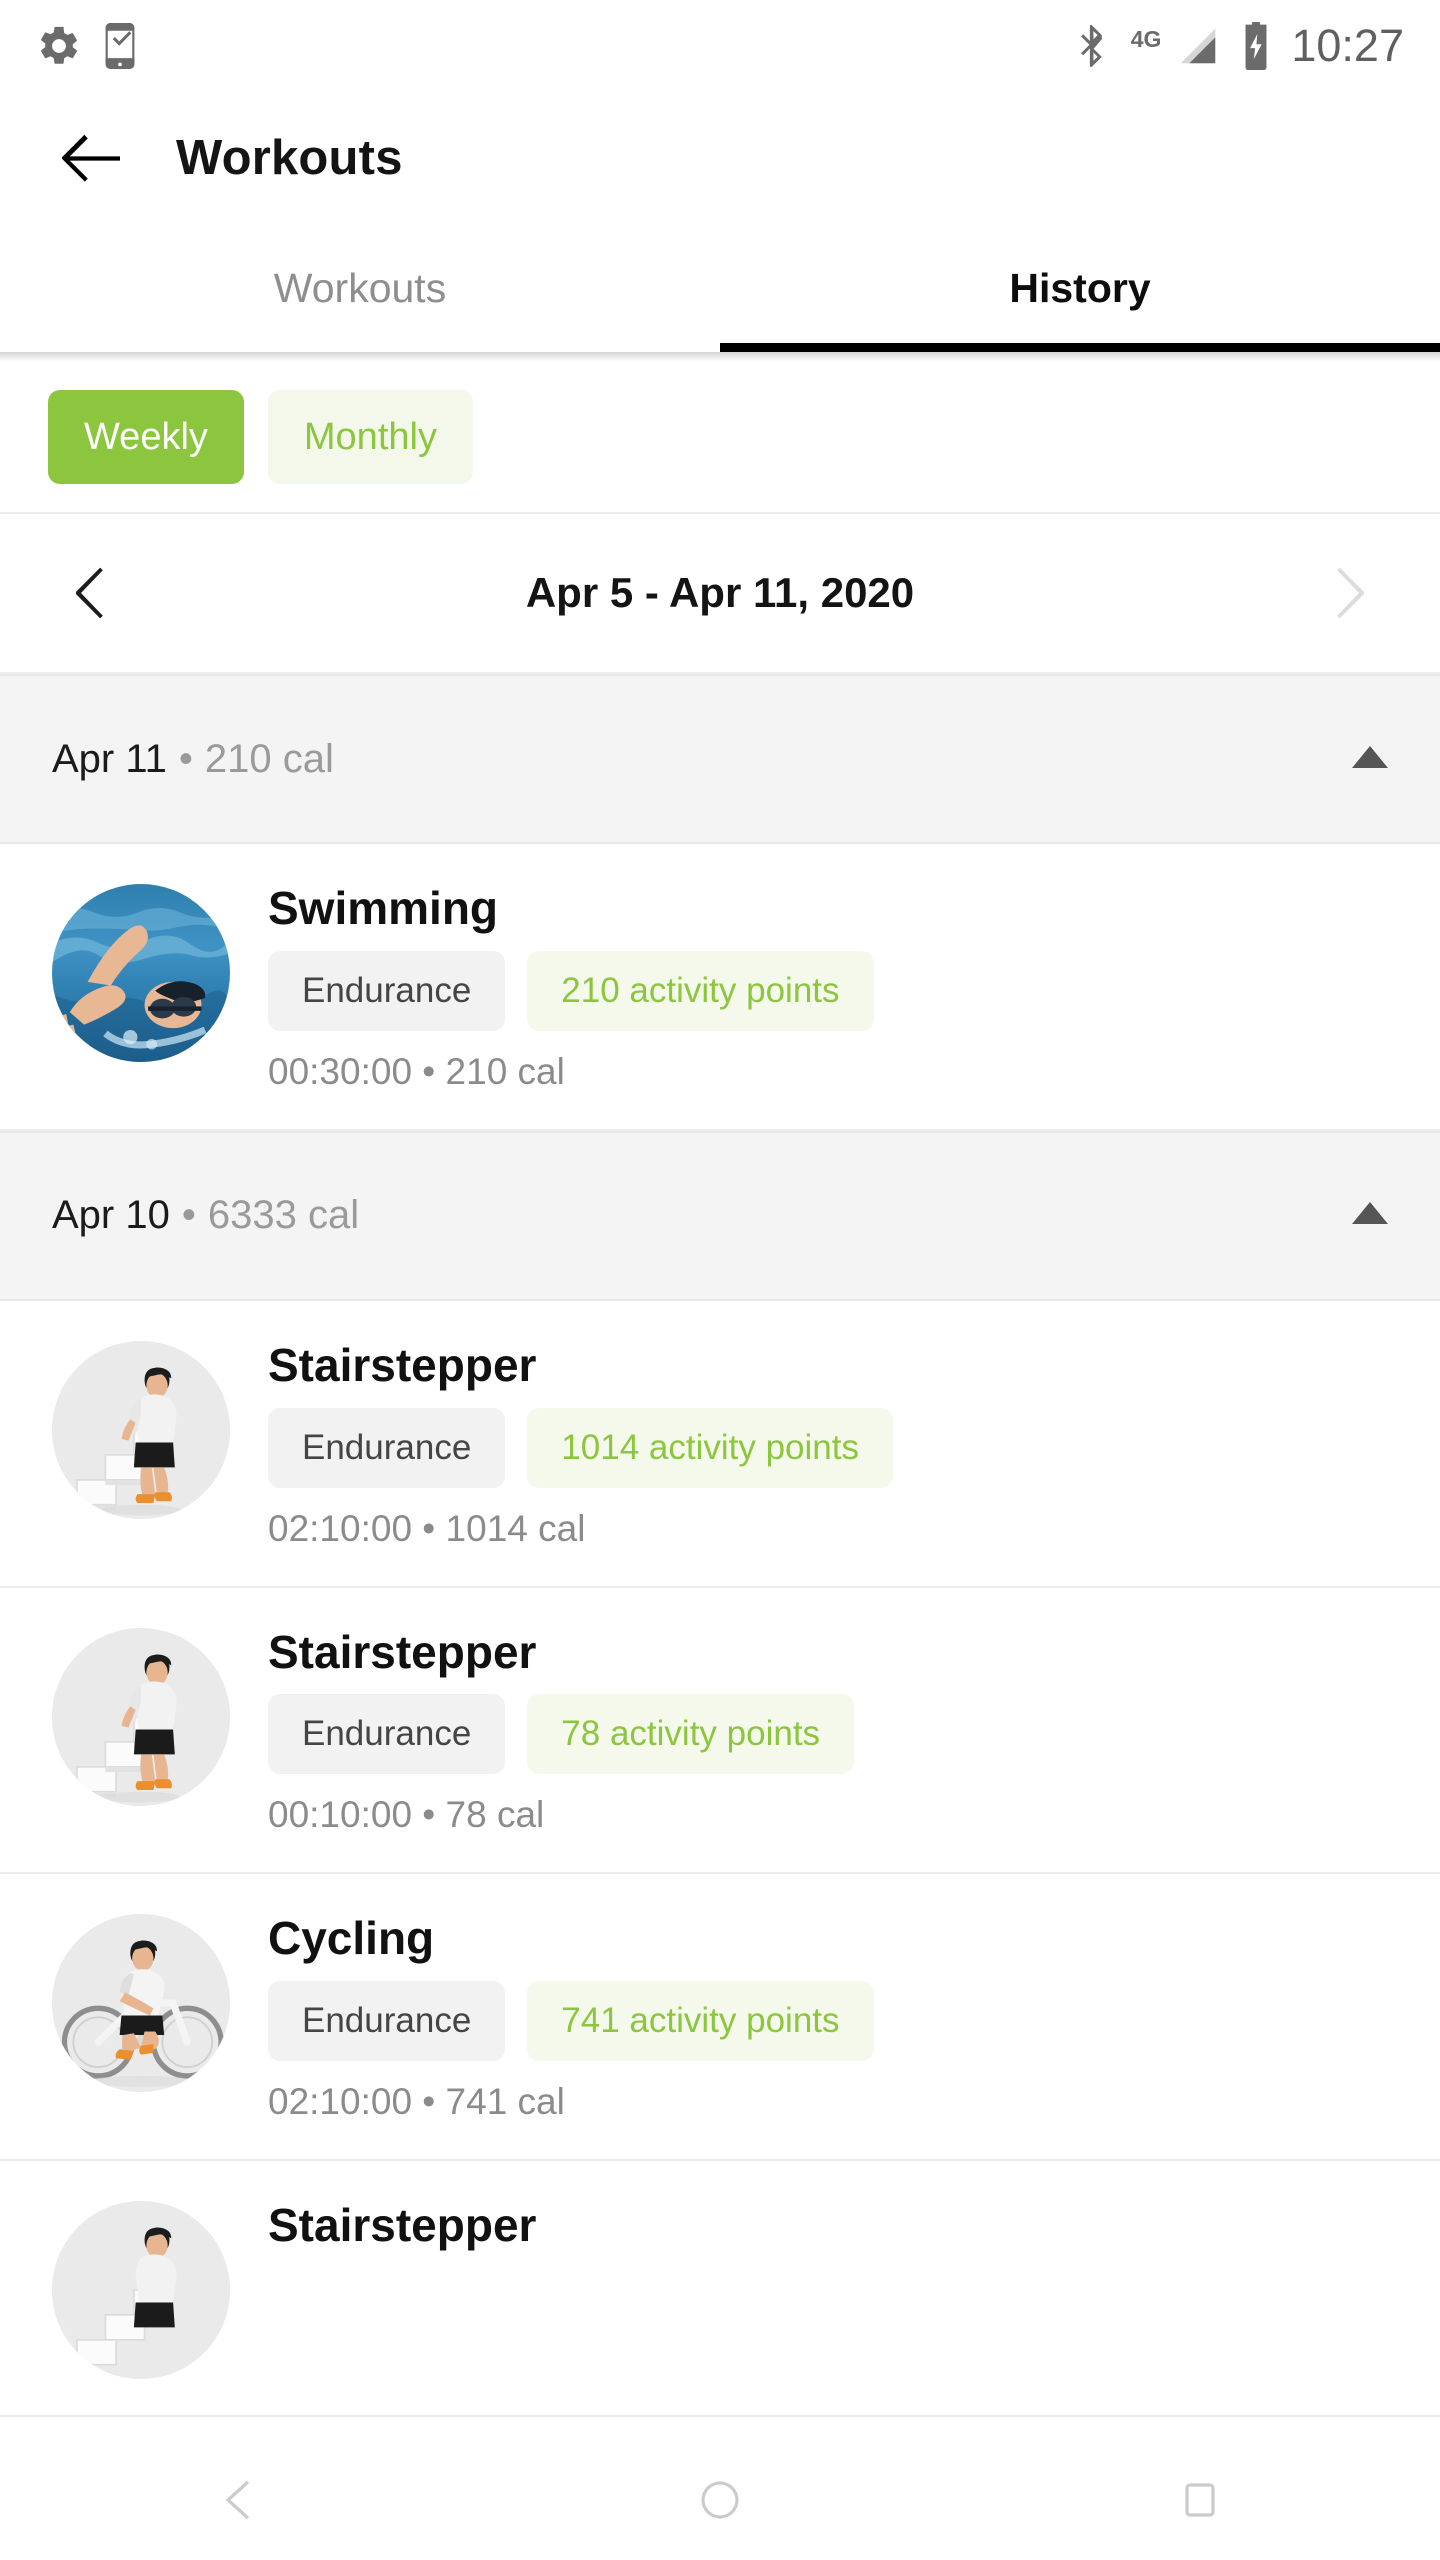 The width and height of the screenshot is (1440, 2560). Describe the element at coordinates (269, 758) in the screenshot. I see `day-group-calories: 210 cal` at that location.